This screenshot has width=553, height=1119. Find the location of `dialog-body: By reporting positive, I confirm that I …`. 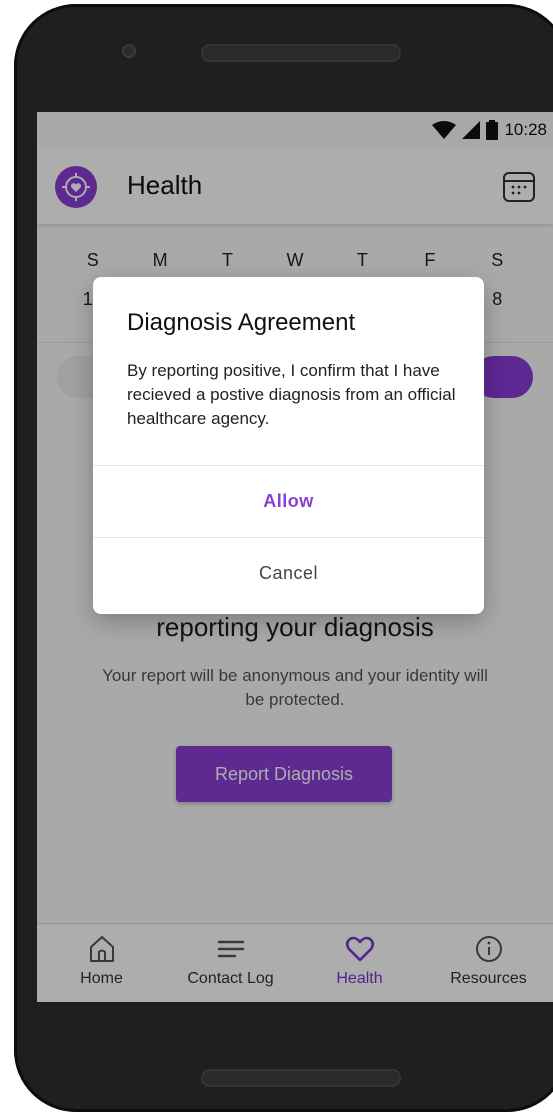

dialog-body: By reporting positive, I confirm that I … is located at coordinates (291, 394).